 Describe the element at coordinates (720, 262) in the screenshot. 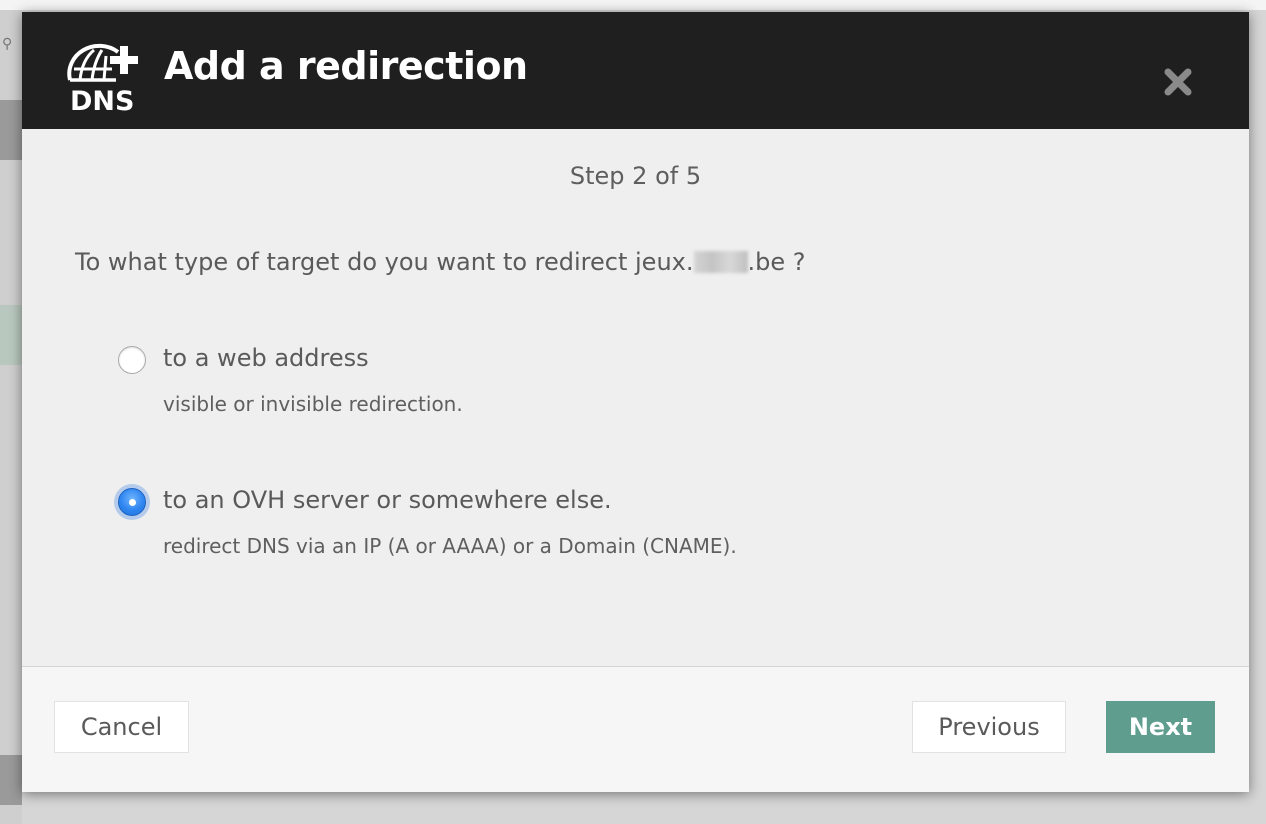

I see `redacted-domain` at that location.